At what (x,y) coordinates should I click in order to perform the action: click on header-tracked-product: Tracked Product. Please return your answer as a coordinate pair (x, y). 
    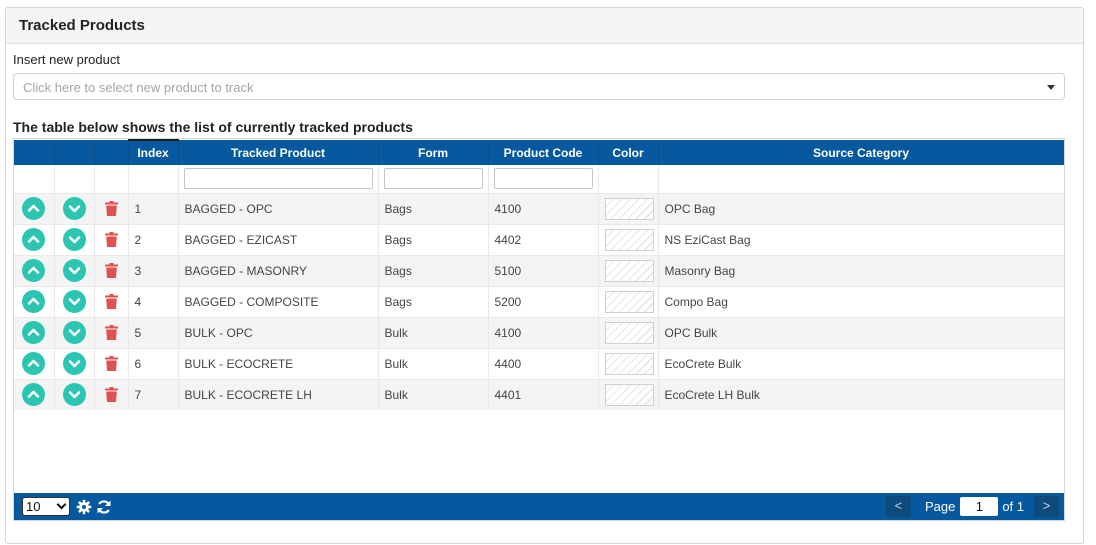
    Looking at the image, I should click on (278, 152).